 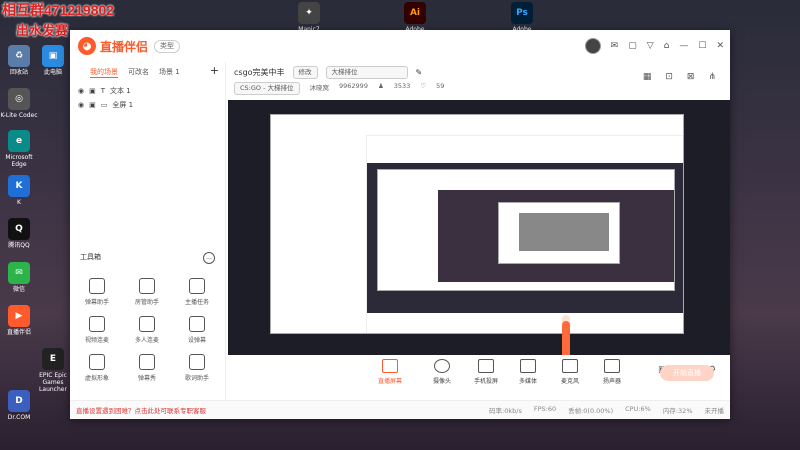 What do you see at coordinates (18, 72) in the screenshot?
I see `desktop-label: 回收站` at bounding box center [18, 72].